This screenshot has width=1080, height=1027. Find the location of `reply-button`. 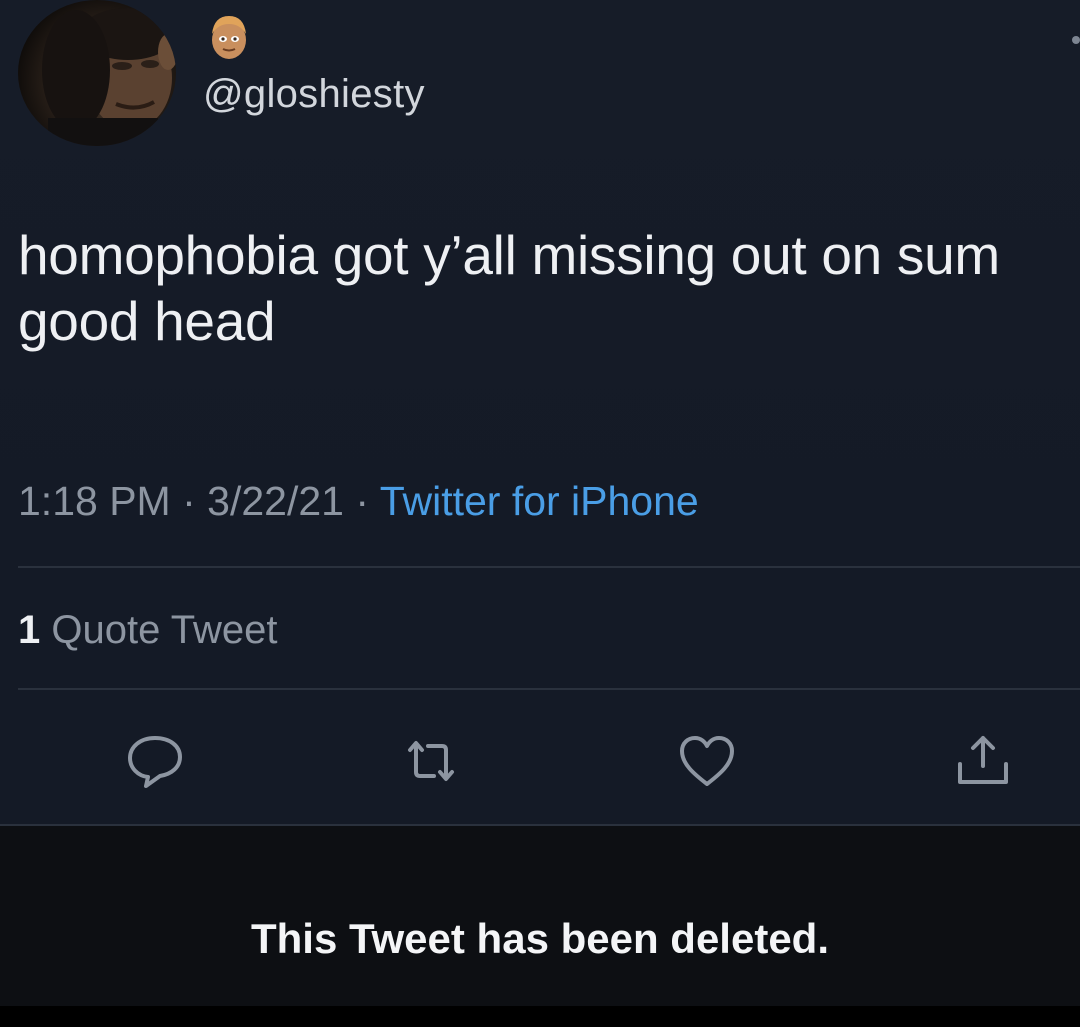

reply-button is located at coordinates (155, 761).